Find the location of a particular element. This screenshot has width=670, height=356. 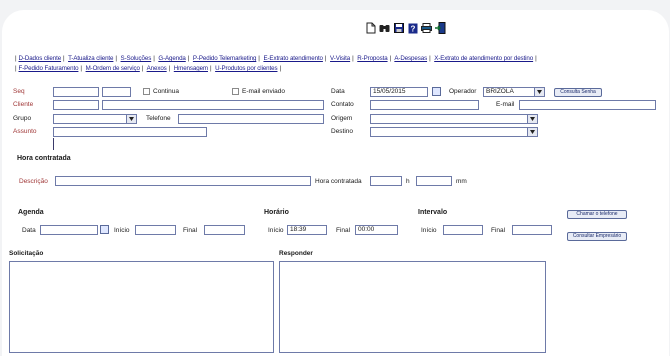

continua-checkbox is located at coordinates (146, 91).